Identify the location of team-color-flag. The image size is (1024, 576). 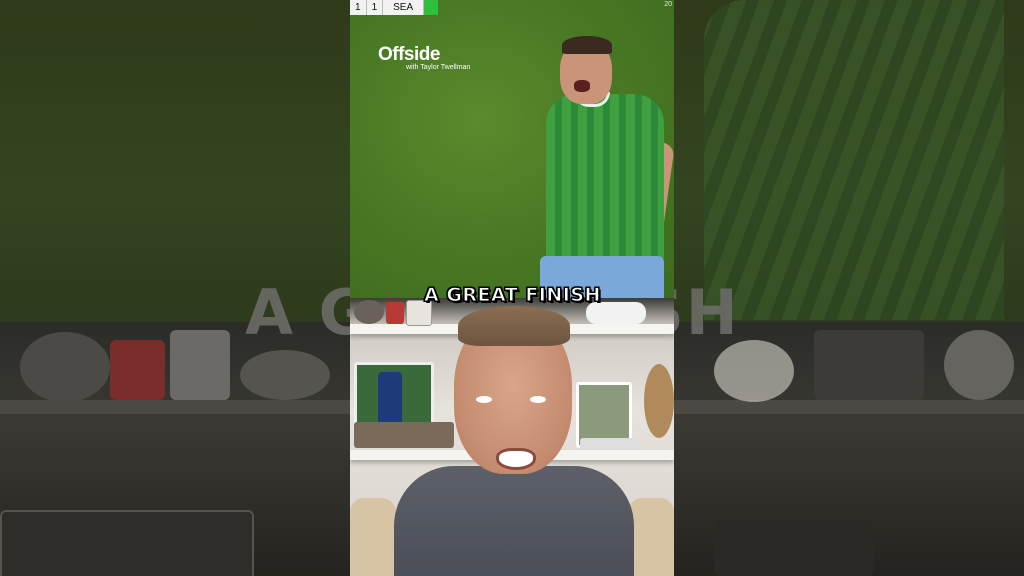
(431, 7).